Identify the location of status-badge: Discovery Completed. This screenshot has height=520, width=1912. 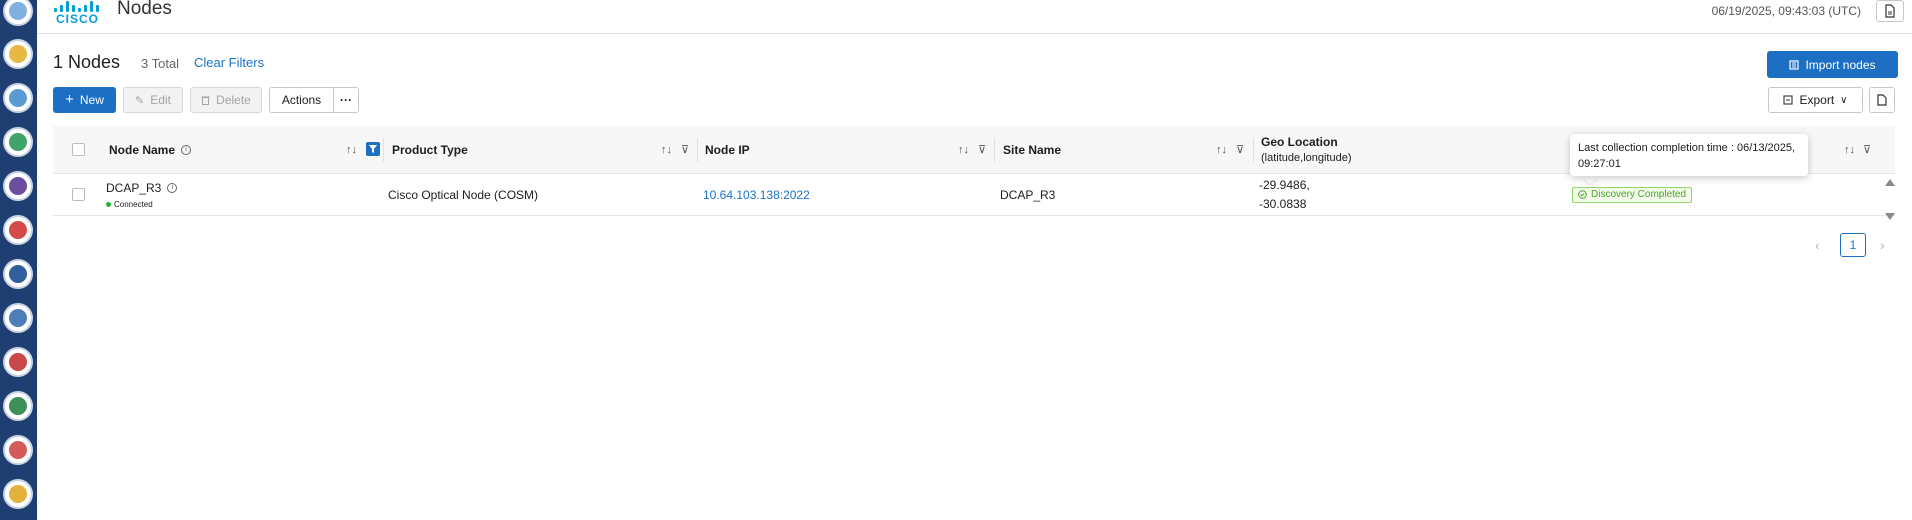
(1632, 194).